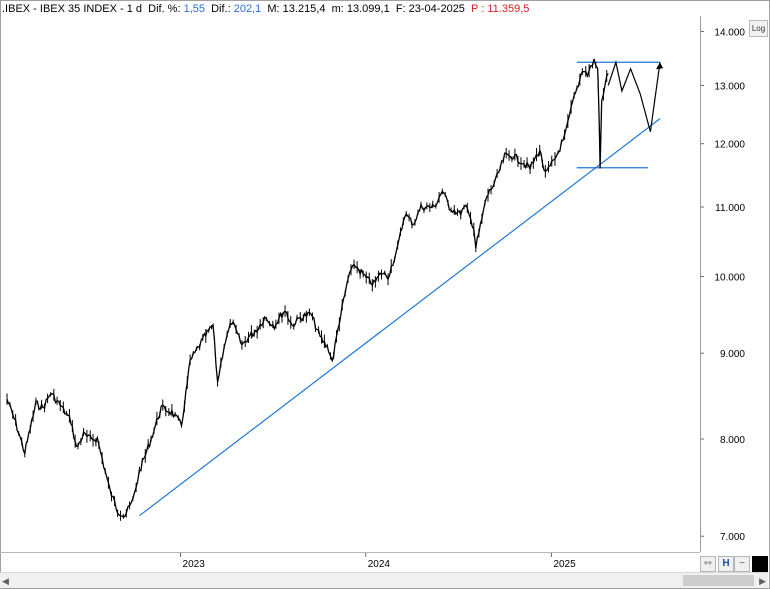 This screenshot has height=589, width=770. What do you see at coordinates (742, 564) in the screenshot?
I see `zoom-out-icon: −` at bounding box center [742, 564].